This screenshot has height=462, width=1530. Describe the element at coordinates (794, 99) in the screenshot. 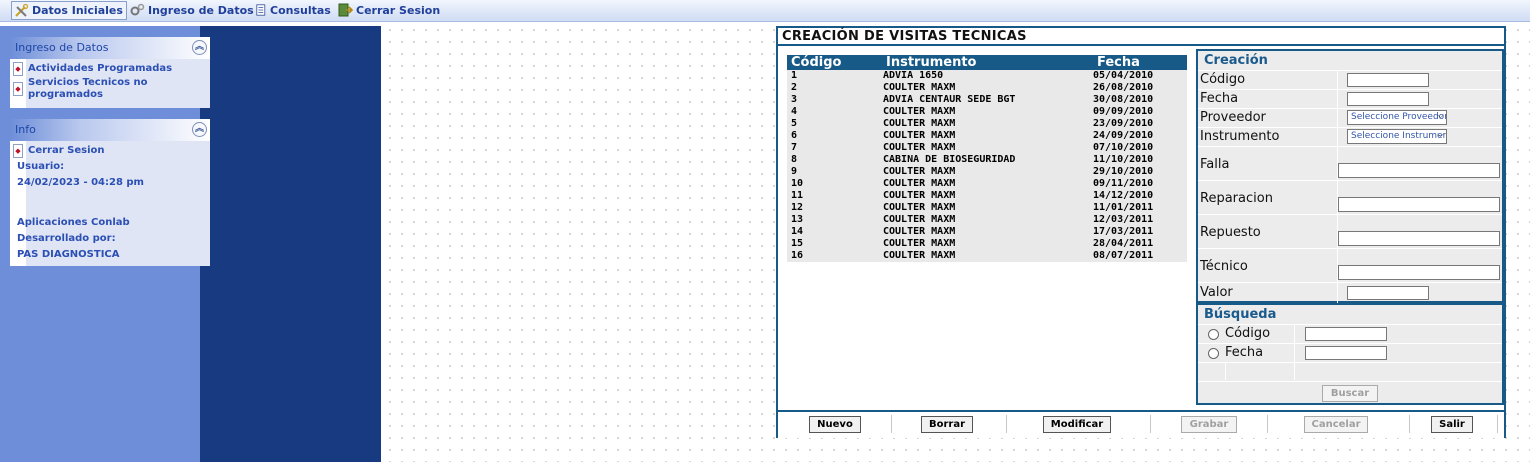

I see `cell-codigo: 3` at that location.